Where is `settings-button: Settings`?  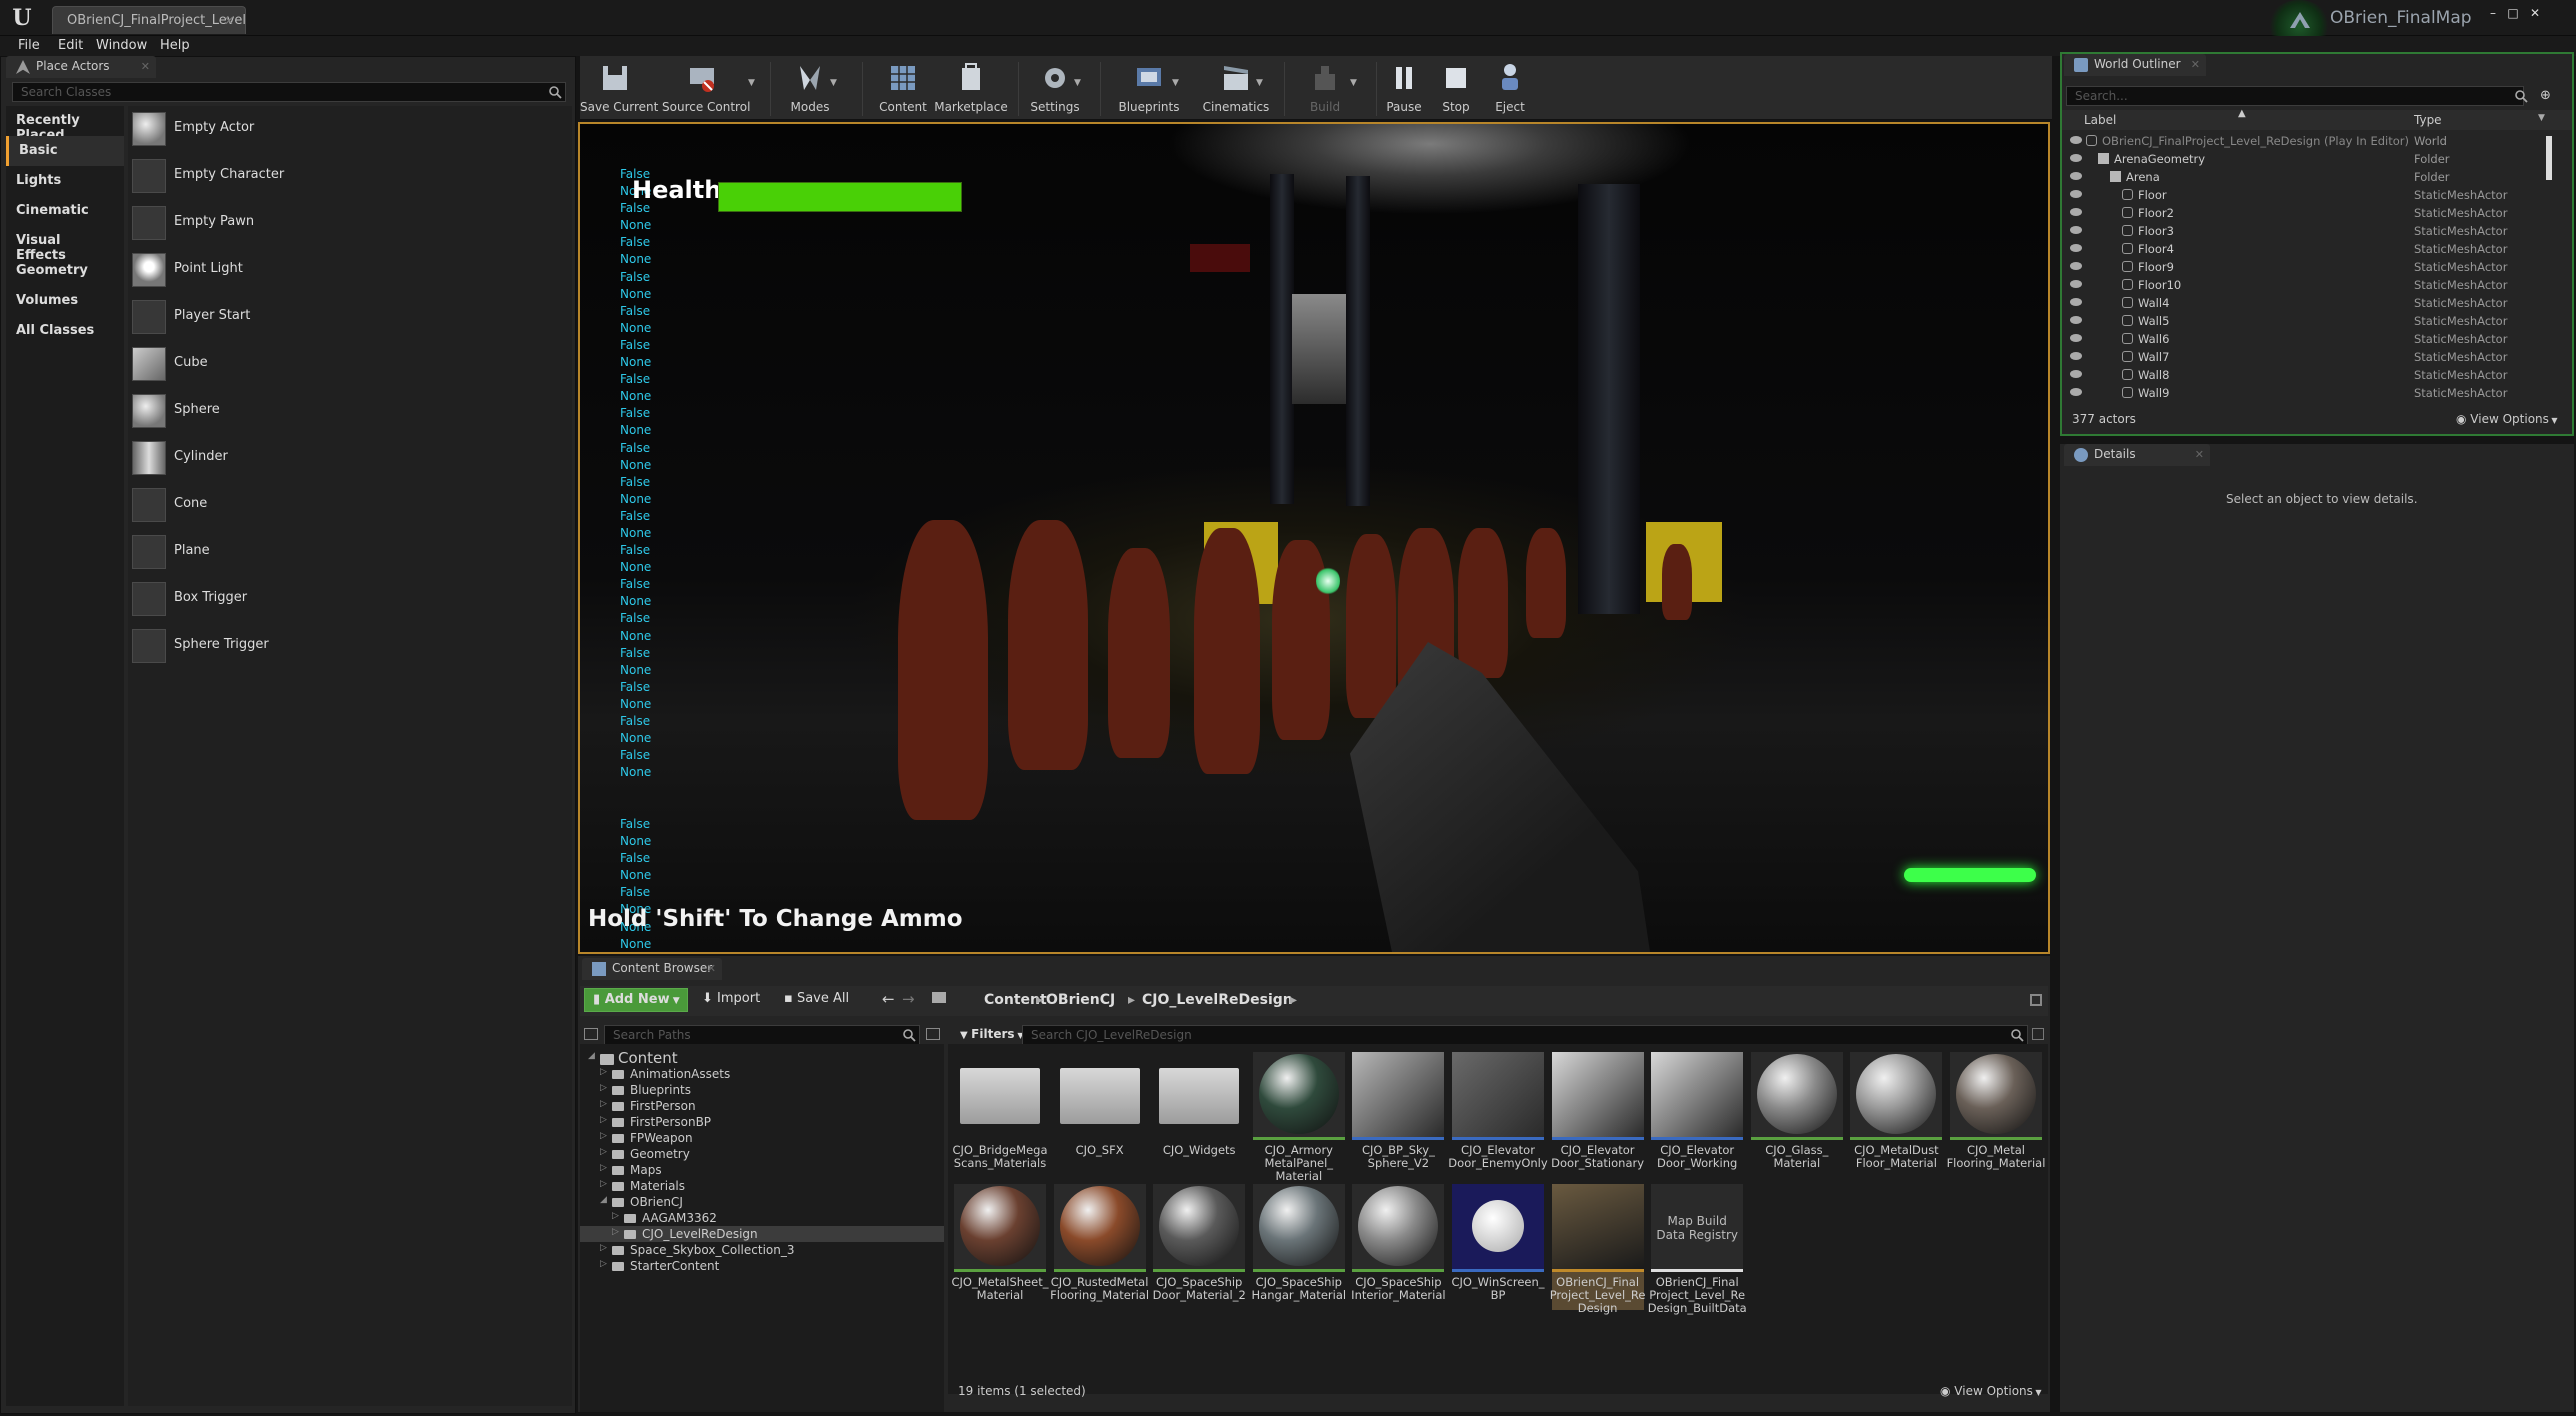
settings-button: Settings is located at coordinates (1055, 88).